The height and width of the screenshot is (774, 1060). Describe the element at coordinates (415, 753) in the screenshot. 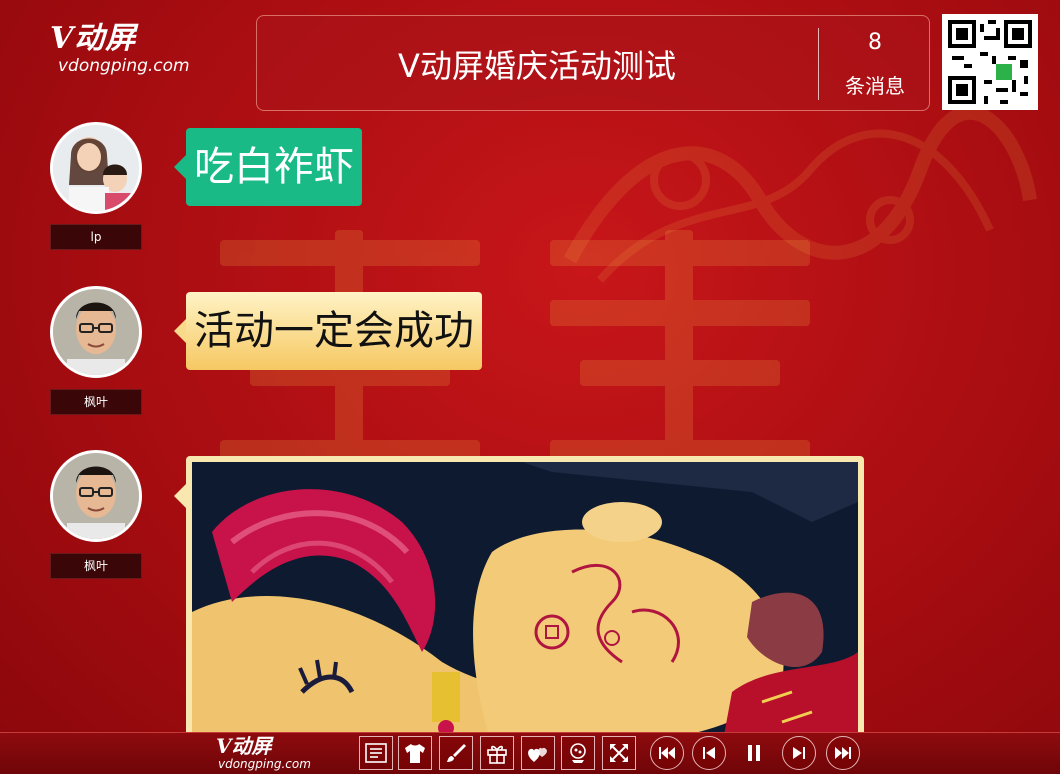

I see `shirt-icon` at that location.